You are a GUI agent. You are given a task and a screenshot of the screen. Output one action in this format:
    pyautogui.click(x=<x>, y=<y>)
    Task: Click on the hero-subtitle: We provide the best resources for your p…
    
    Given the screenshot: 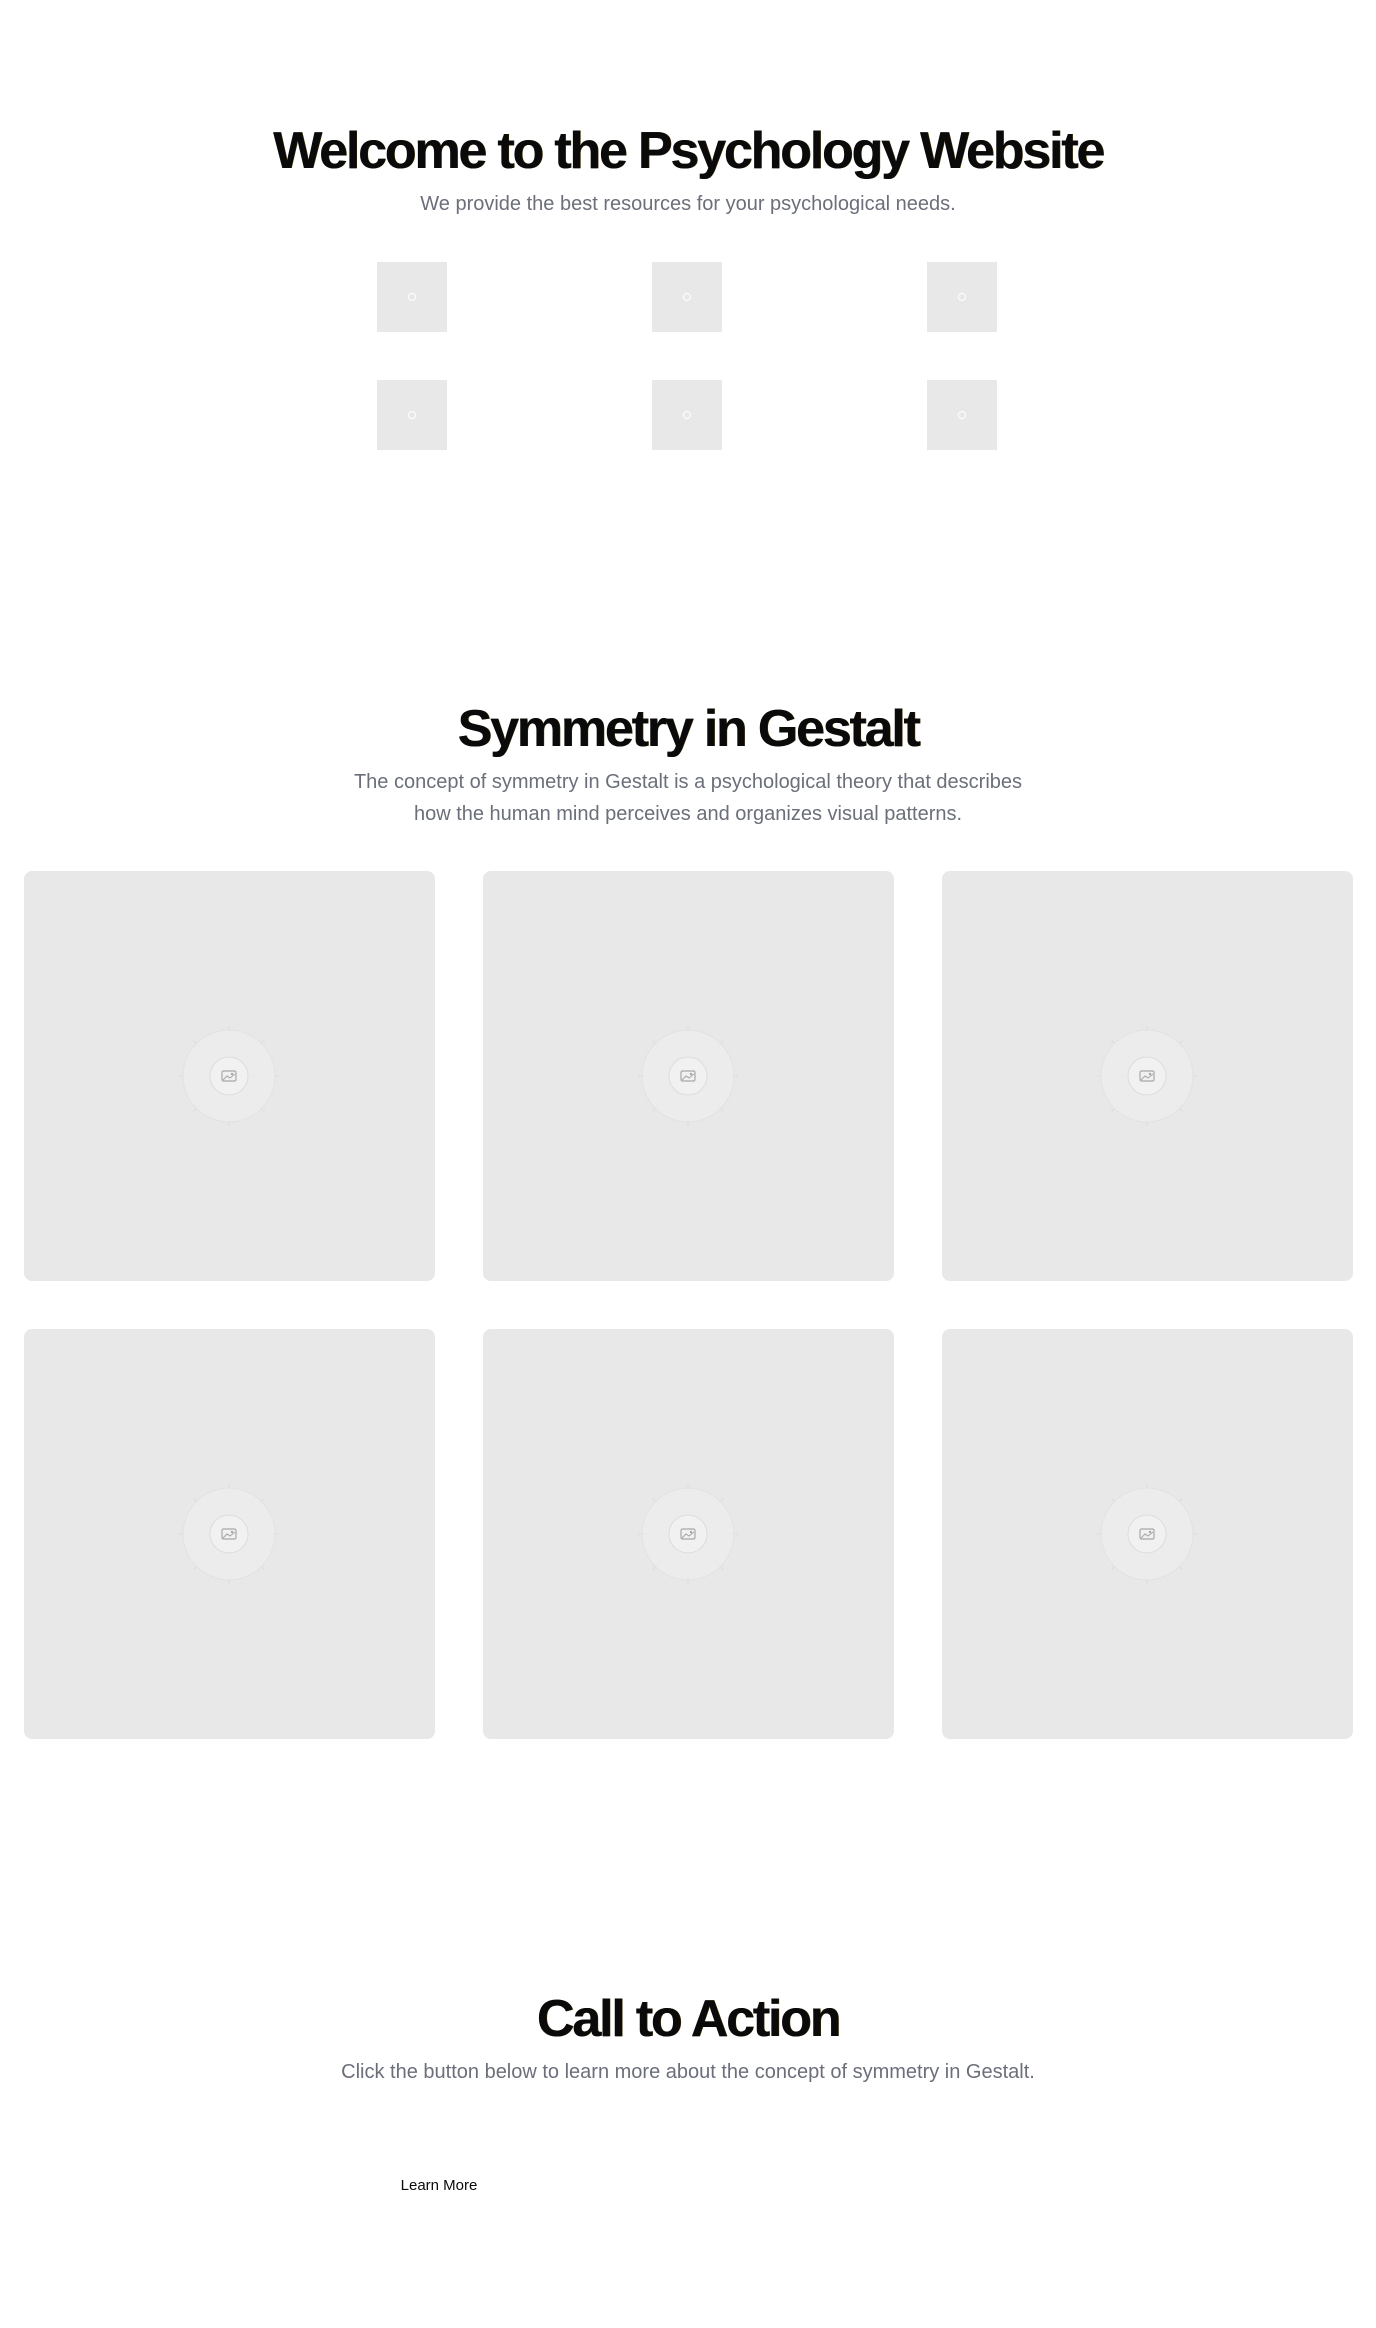 What is the action you would take?
    pyautogui.click(x=688, y=204)
    